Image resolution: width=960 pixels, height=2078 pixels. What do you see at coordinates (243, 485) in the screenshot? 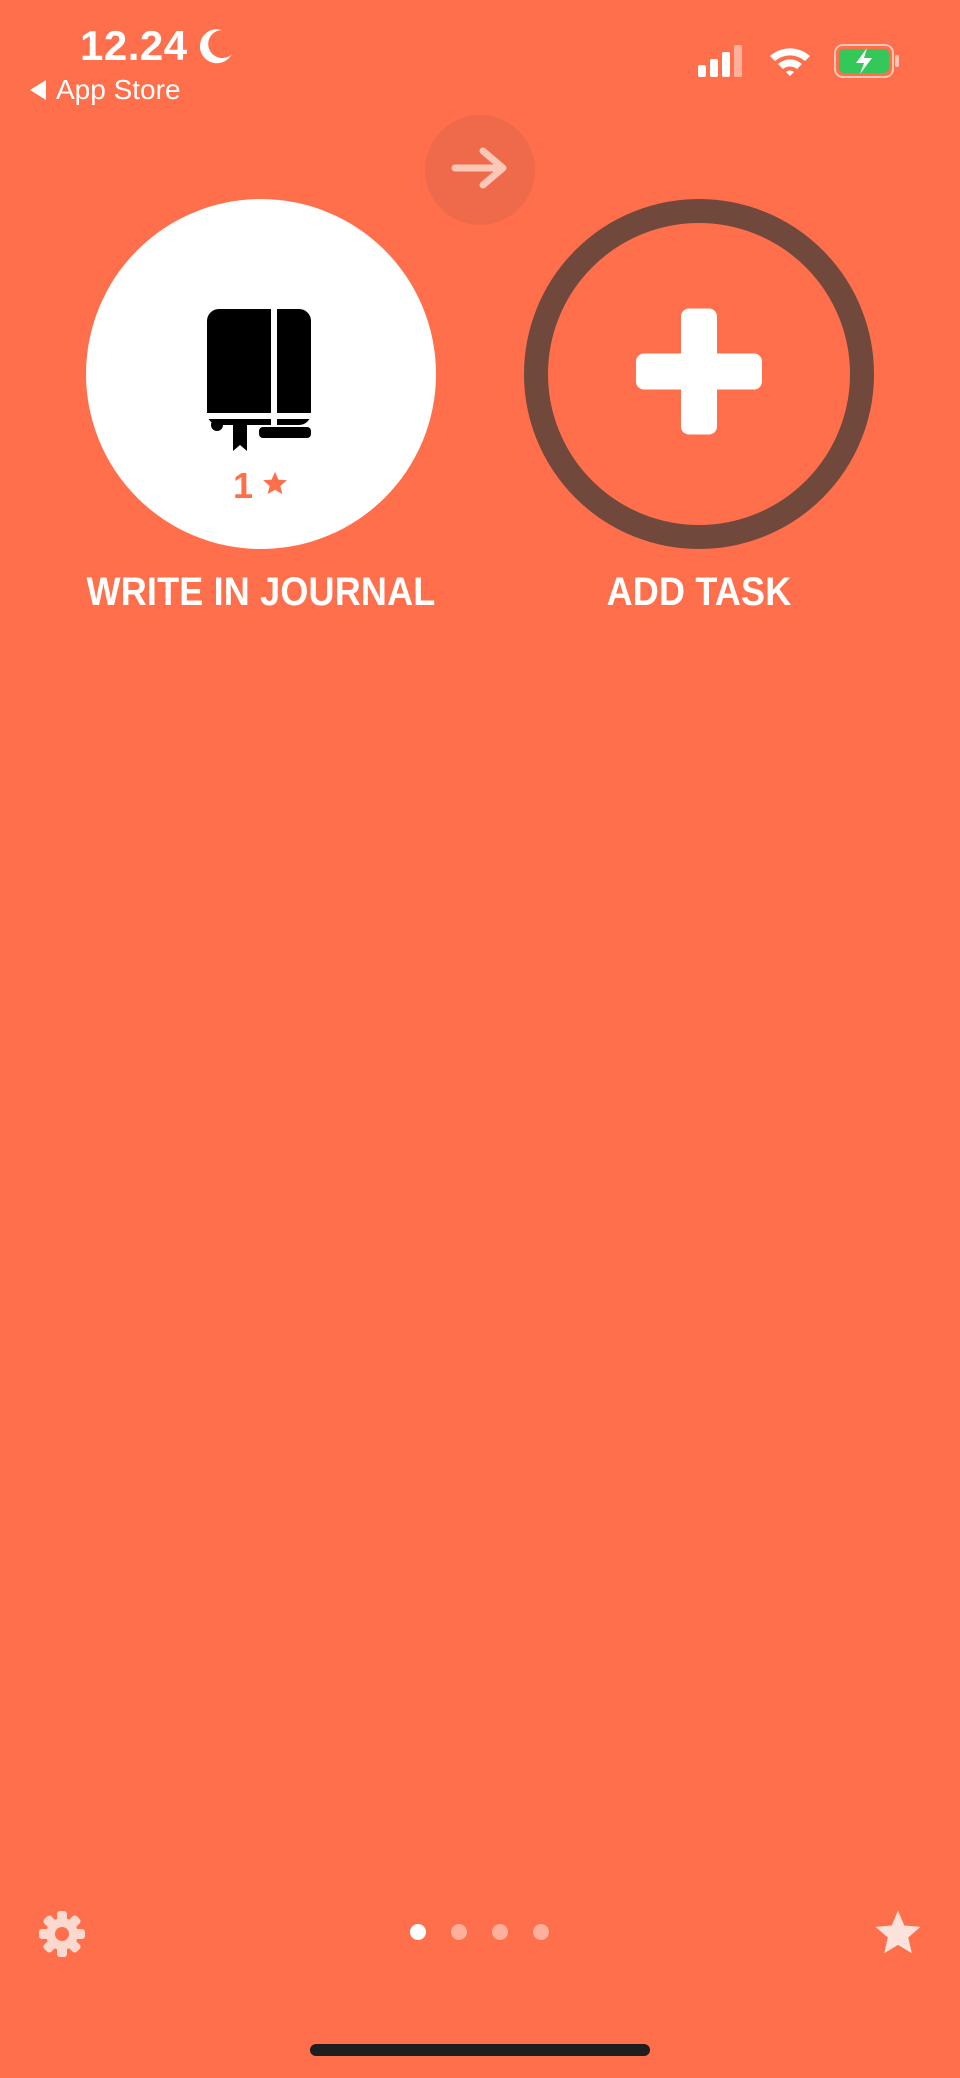
I see `journal-count-value: 1` at bounding box center [243, 485].